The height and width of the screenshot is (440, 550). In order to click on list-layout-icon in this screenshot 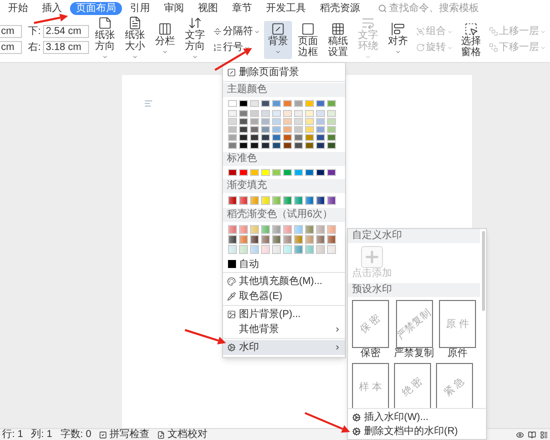, I will do `click(544, 434)`.